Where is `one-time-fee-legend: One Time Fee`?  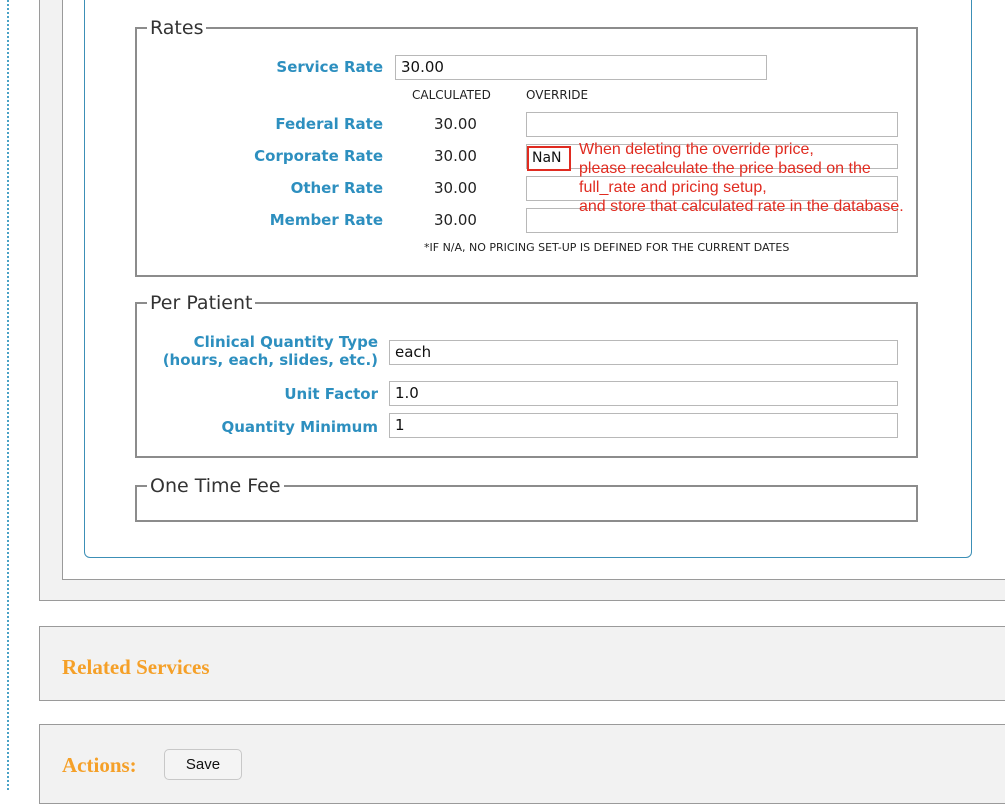 one-time-fee-legend: One Time Fee is located at coordinates (215, 486).